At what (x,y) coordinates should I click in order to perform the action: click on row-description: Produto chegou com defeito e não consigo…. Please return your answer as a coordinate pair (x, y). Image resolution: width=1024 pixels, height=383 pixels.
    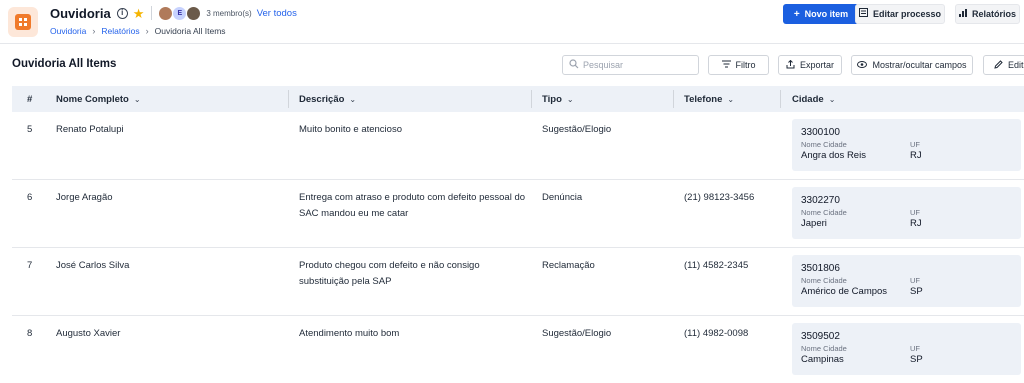
    Looking at the image, I should click on (389, 273).